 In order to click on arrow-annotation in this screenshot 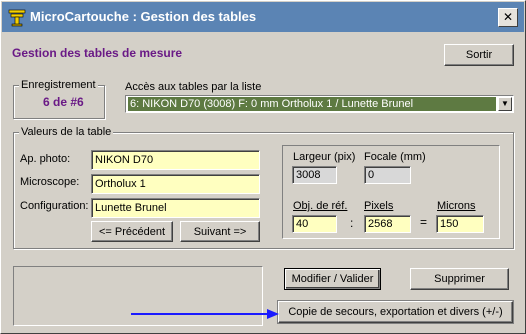, I will do `click(205, 314)`.